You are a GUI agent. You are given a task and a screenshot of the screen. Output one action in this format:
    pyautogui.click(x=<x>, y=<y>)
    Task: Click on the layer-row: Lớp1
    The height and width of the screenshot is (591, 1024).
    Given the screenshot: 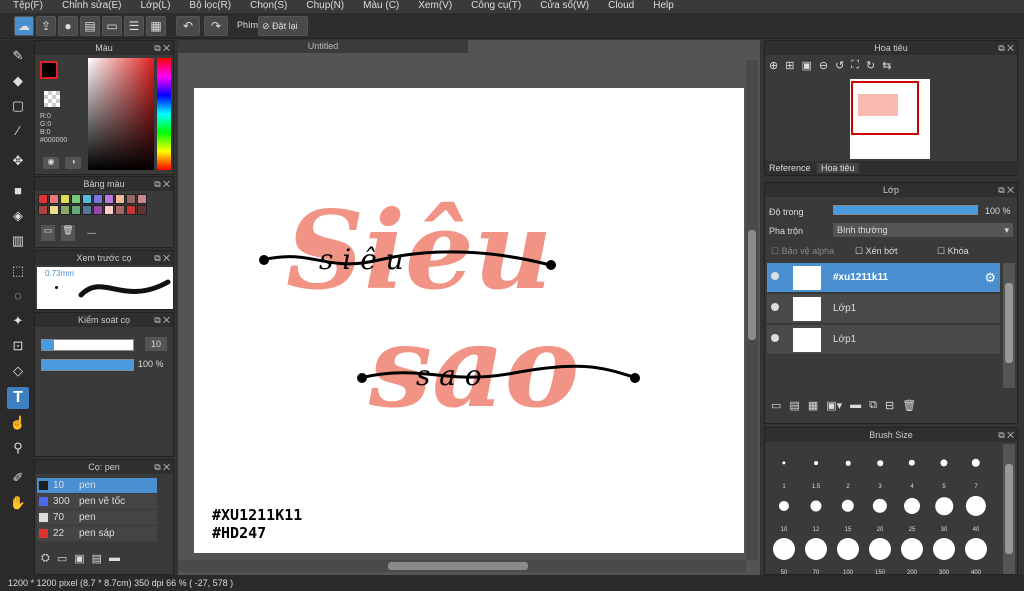 What is the action you would take?
    pyautogui.click(x=883, y=340)
    